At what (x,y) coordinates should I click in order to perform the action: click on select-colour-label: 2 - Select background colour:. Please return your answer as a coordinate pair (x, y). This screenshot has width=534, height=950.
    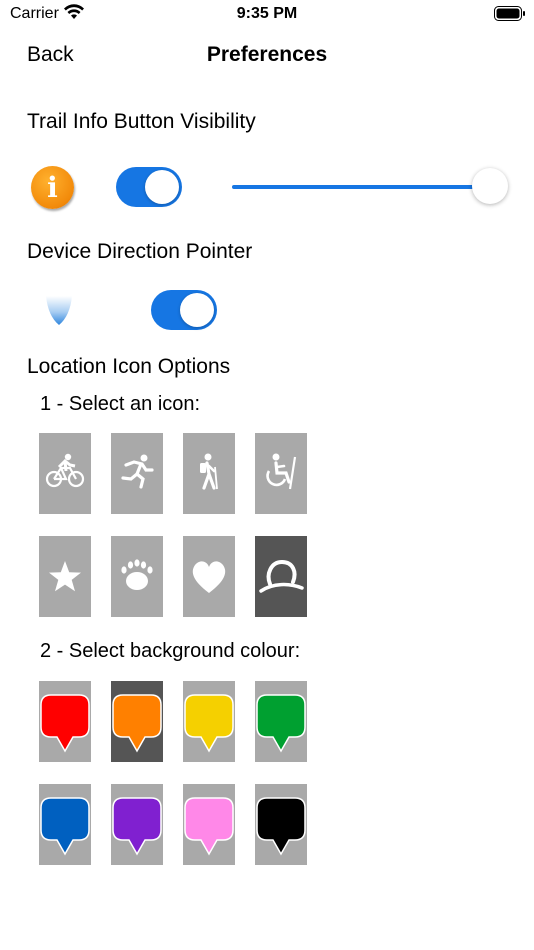
    Looking at the image, I should click on (170, 651).